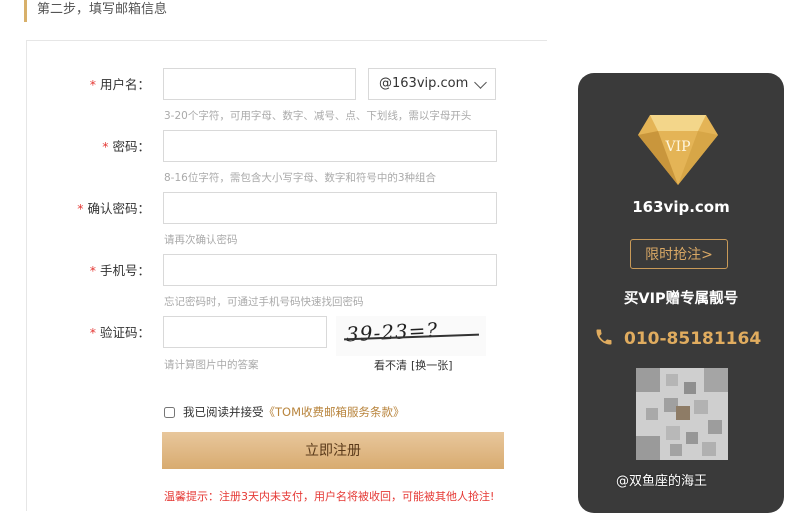  Describe the element at coordinates (211, 365) in the screenshot. I see `captcha-hint: 请计算图片中的答案` at that location.